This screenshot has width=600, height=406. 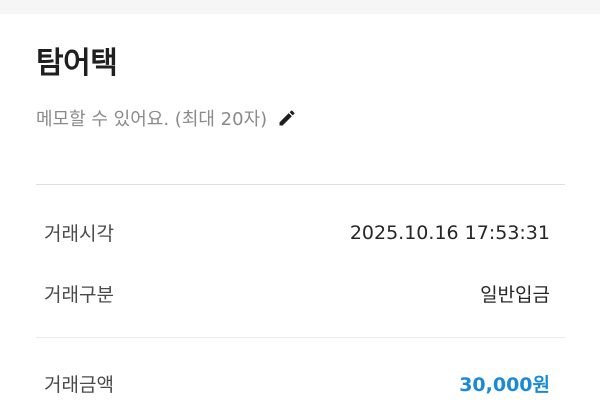 What do you see at coordinates (77, 63) in the screenshot?
I see `page-title: 탐어택` at bounding box center [77, 63].